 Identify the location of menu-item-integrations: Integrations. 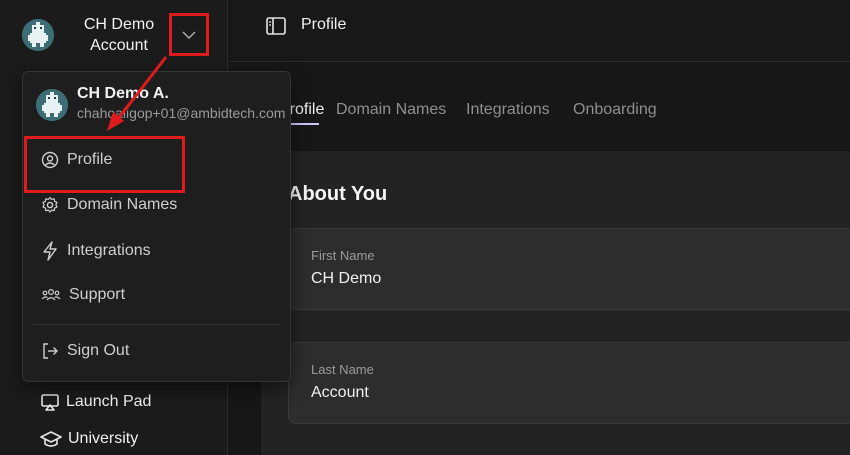
(96, 251).